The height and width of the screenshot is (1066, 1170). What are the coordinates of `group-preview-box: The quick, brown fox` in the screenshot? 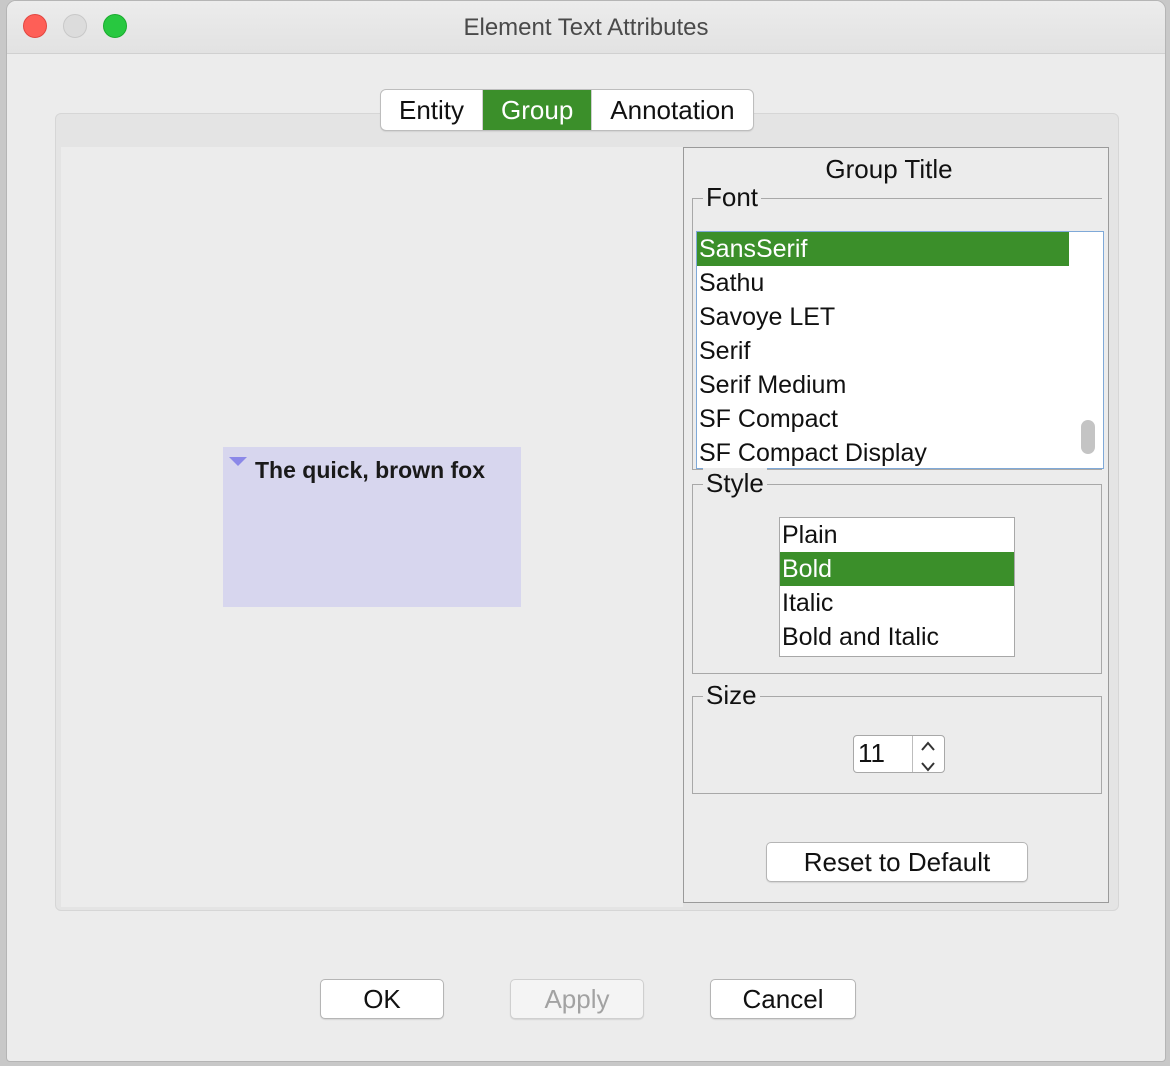 It's located at (372, 527).